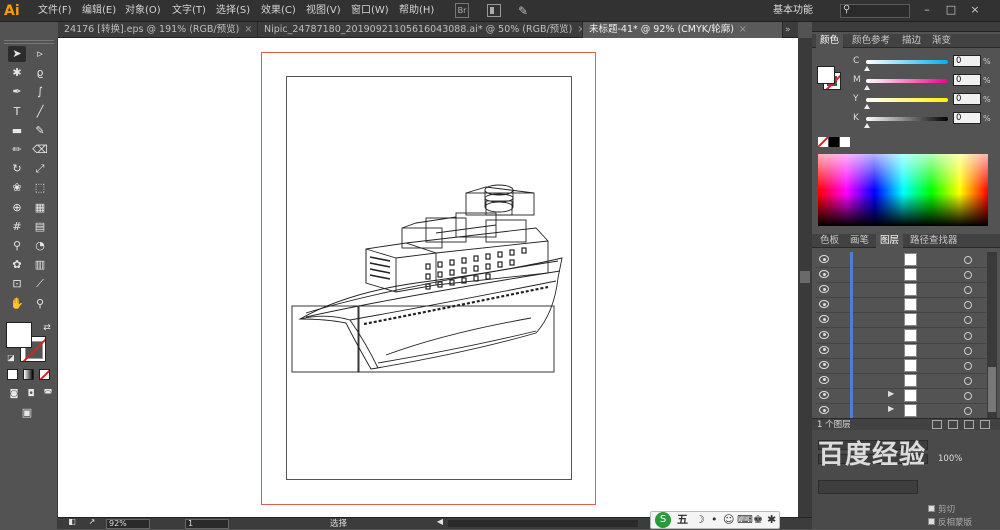 The height and width of the screenshot is (530, 1000). I want to click on column-graph-tool: ▥, so click(40, 265).